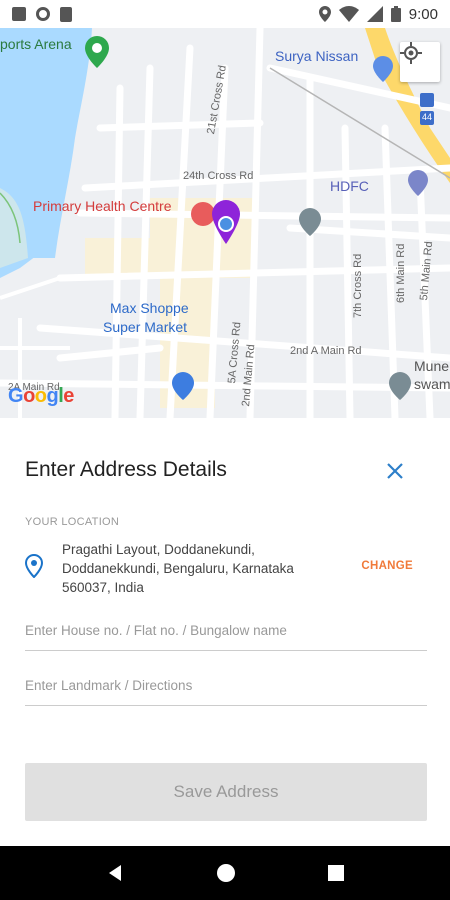  Describe the element at coordinates (401, 273) in the screenshot. I see `map-label-6th-main: 6th Main Rd` at that location.